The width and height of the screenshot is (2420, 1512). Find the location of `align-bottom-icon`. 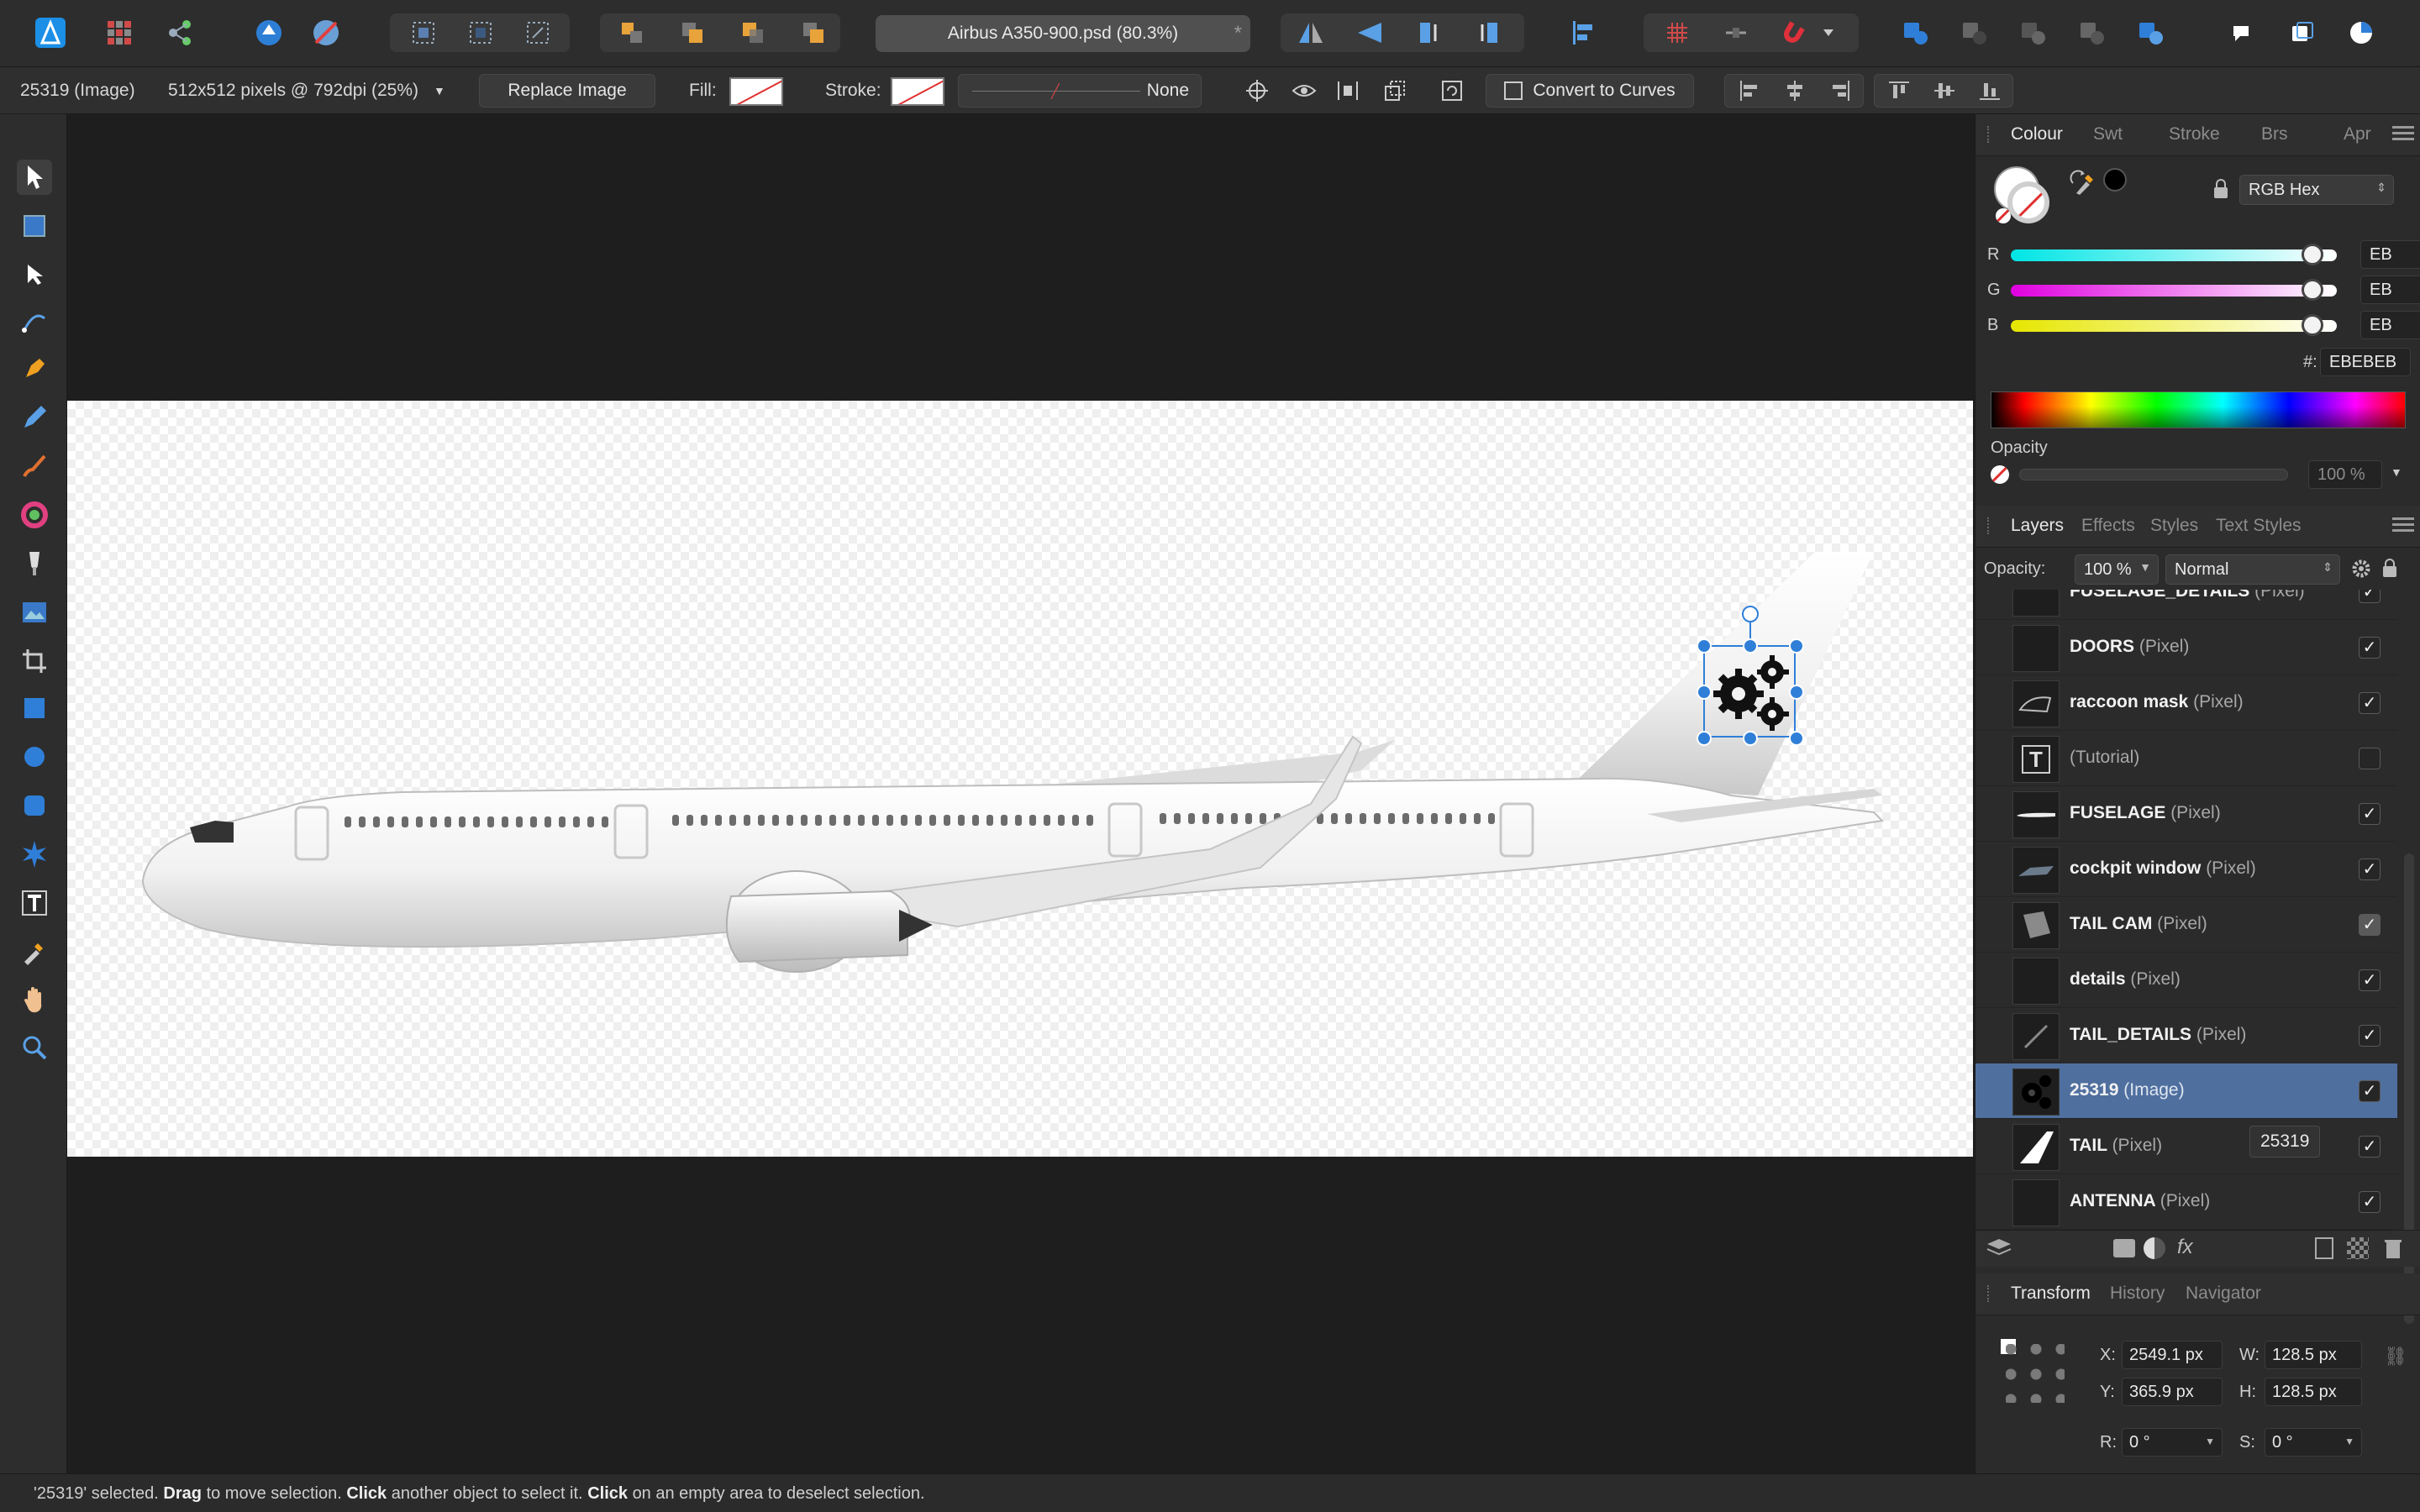

align-bottom-icon is located at coordinates (1990, 91).